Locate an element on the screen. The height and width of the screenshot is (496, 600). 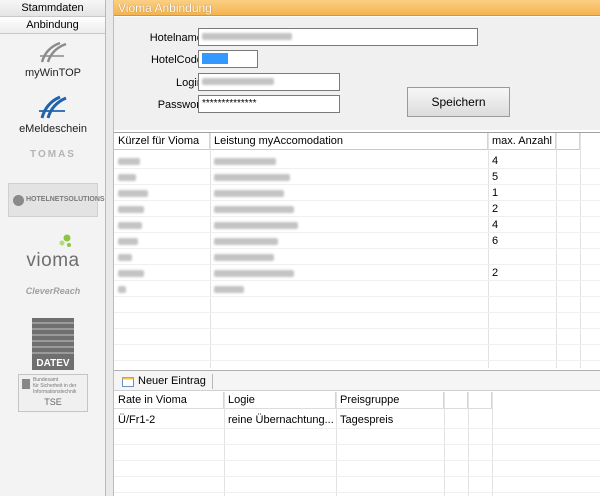
panel-title: Vioma Anbindung is located at coordinates (165, 8).